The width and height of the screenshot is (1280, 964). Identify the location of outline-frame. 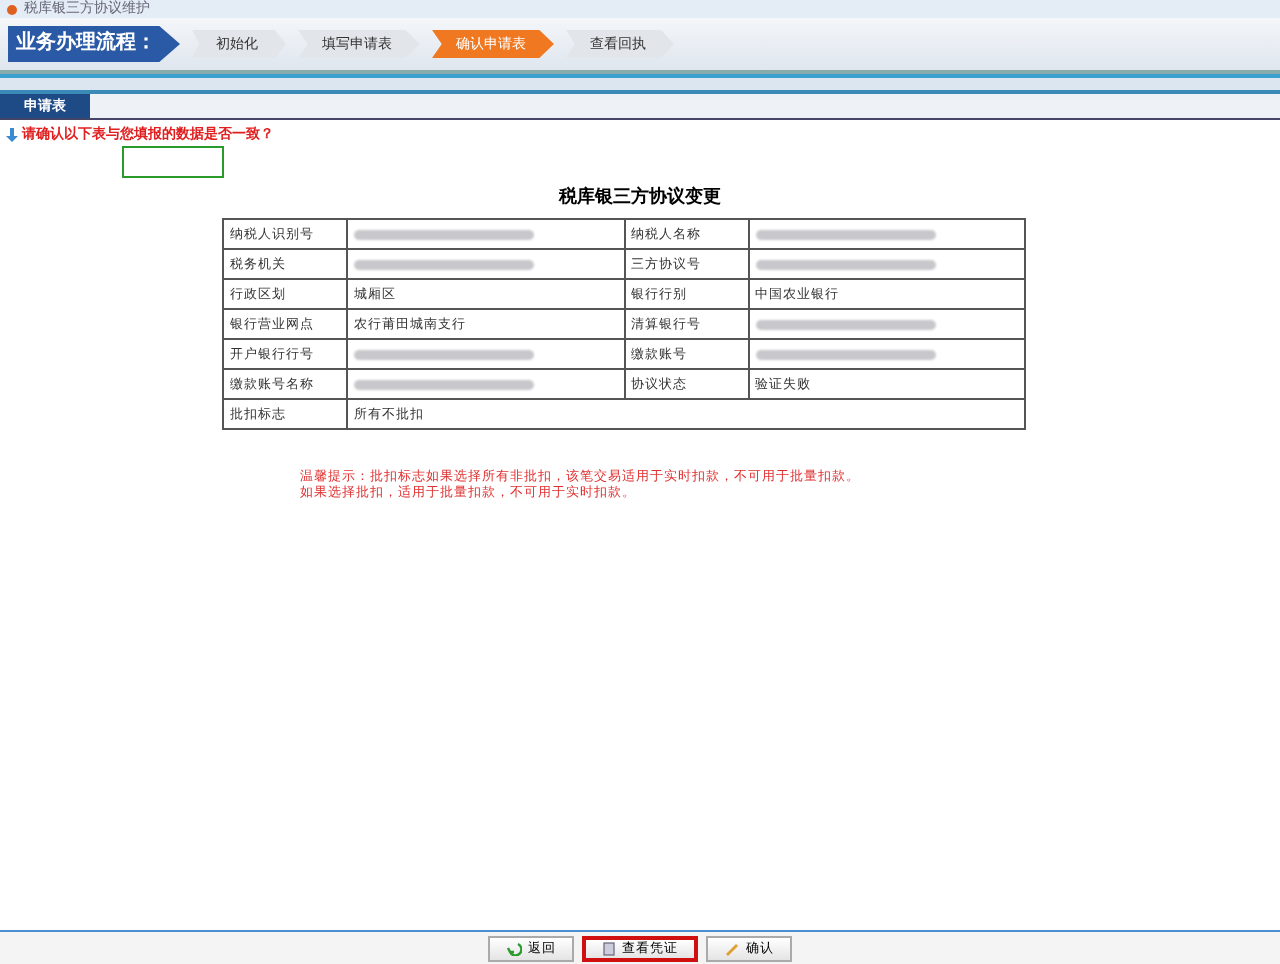
(173, 162).